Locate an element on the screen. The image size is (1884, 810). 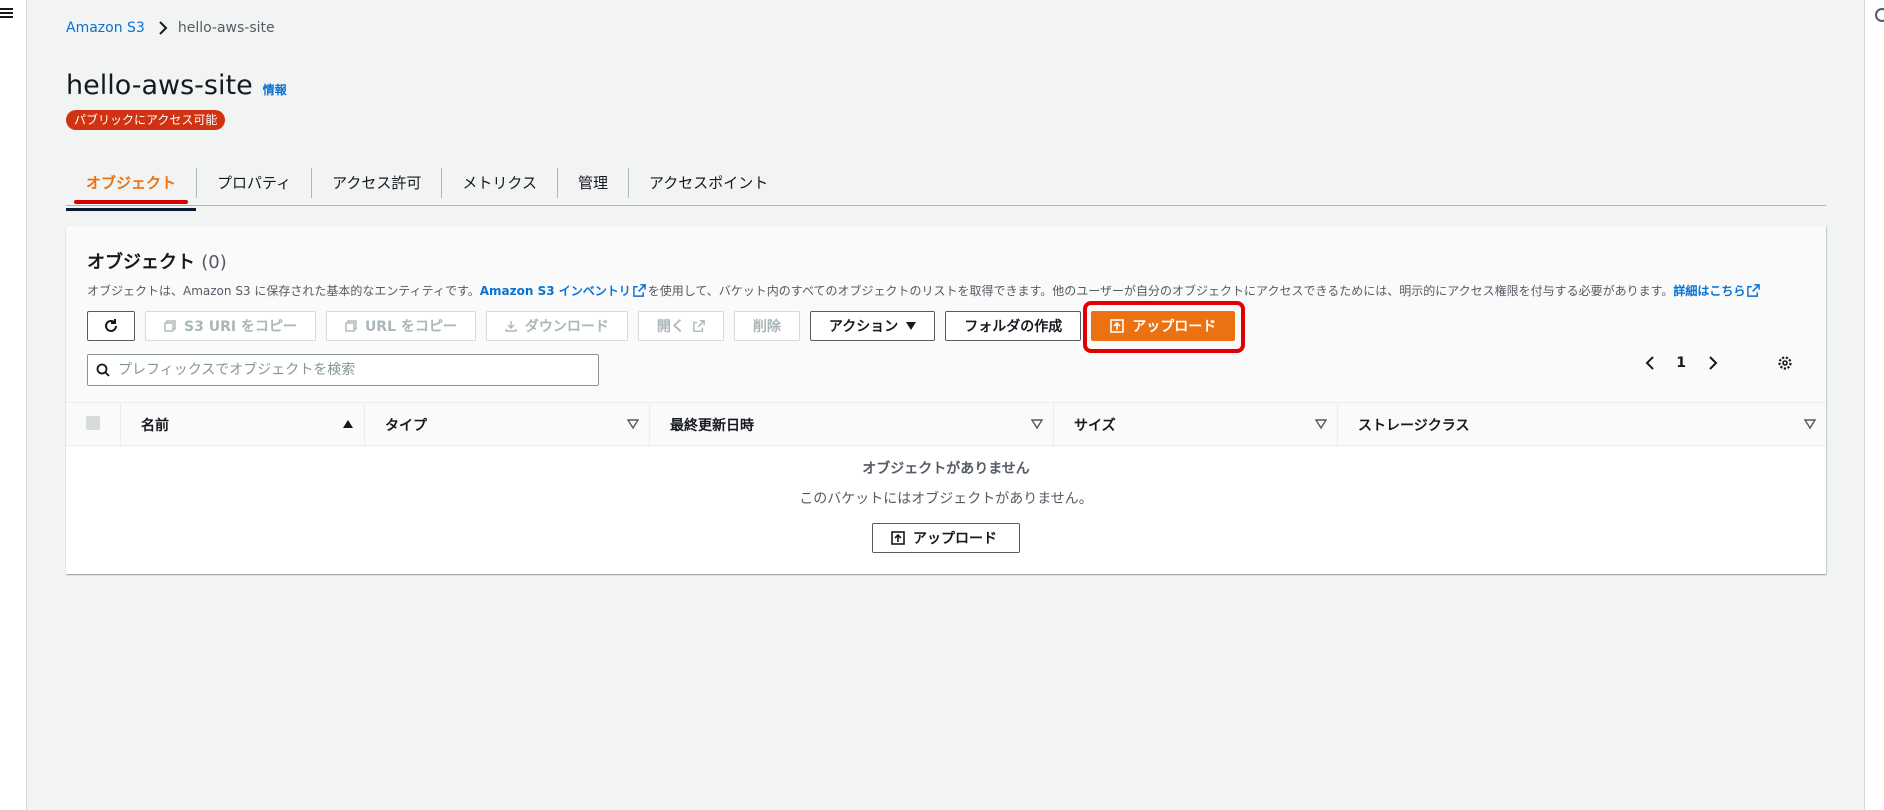
table-header: 名前 タイプ 最終更新日時 サイズ ストレージクラス is located at coordinates (946, 424).